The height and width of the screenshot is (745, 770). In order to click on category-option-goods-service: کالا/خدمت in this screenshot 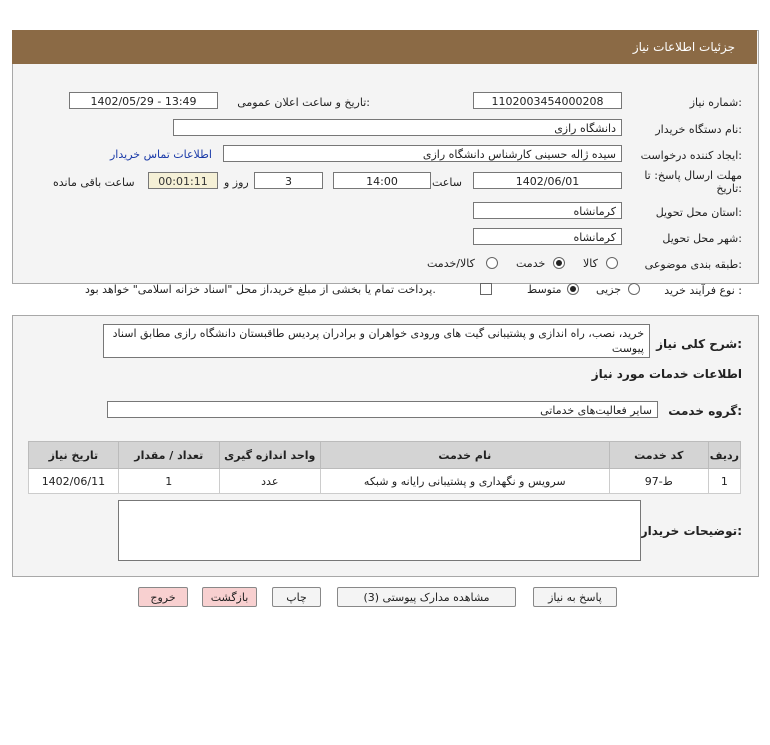, I will do `click(451, 263)`.